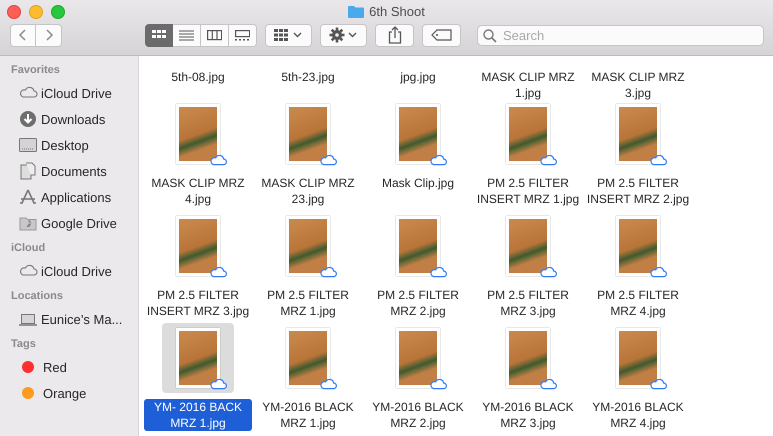  I want to click on section-heading: Favorites, so click(35, 70).